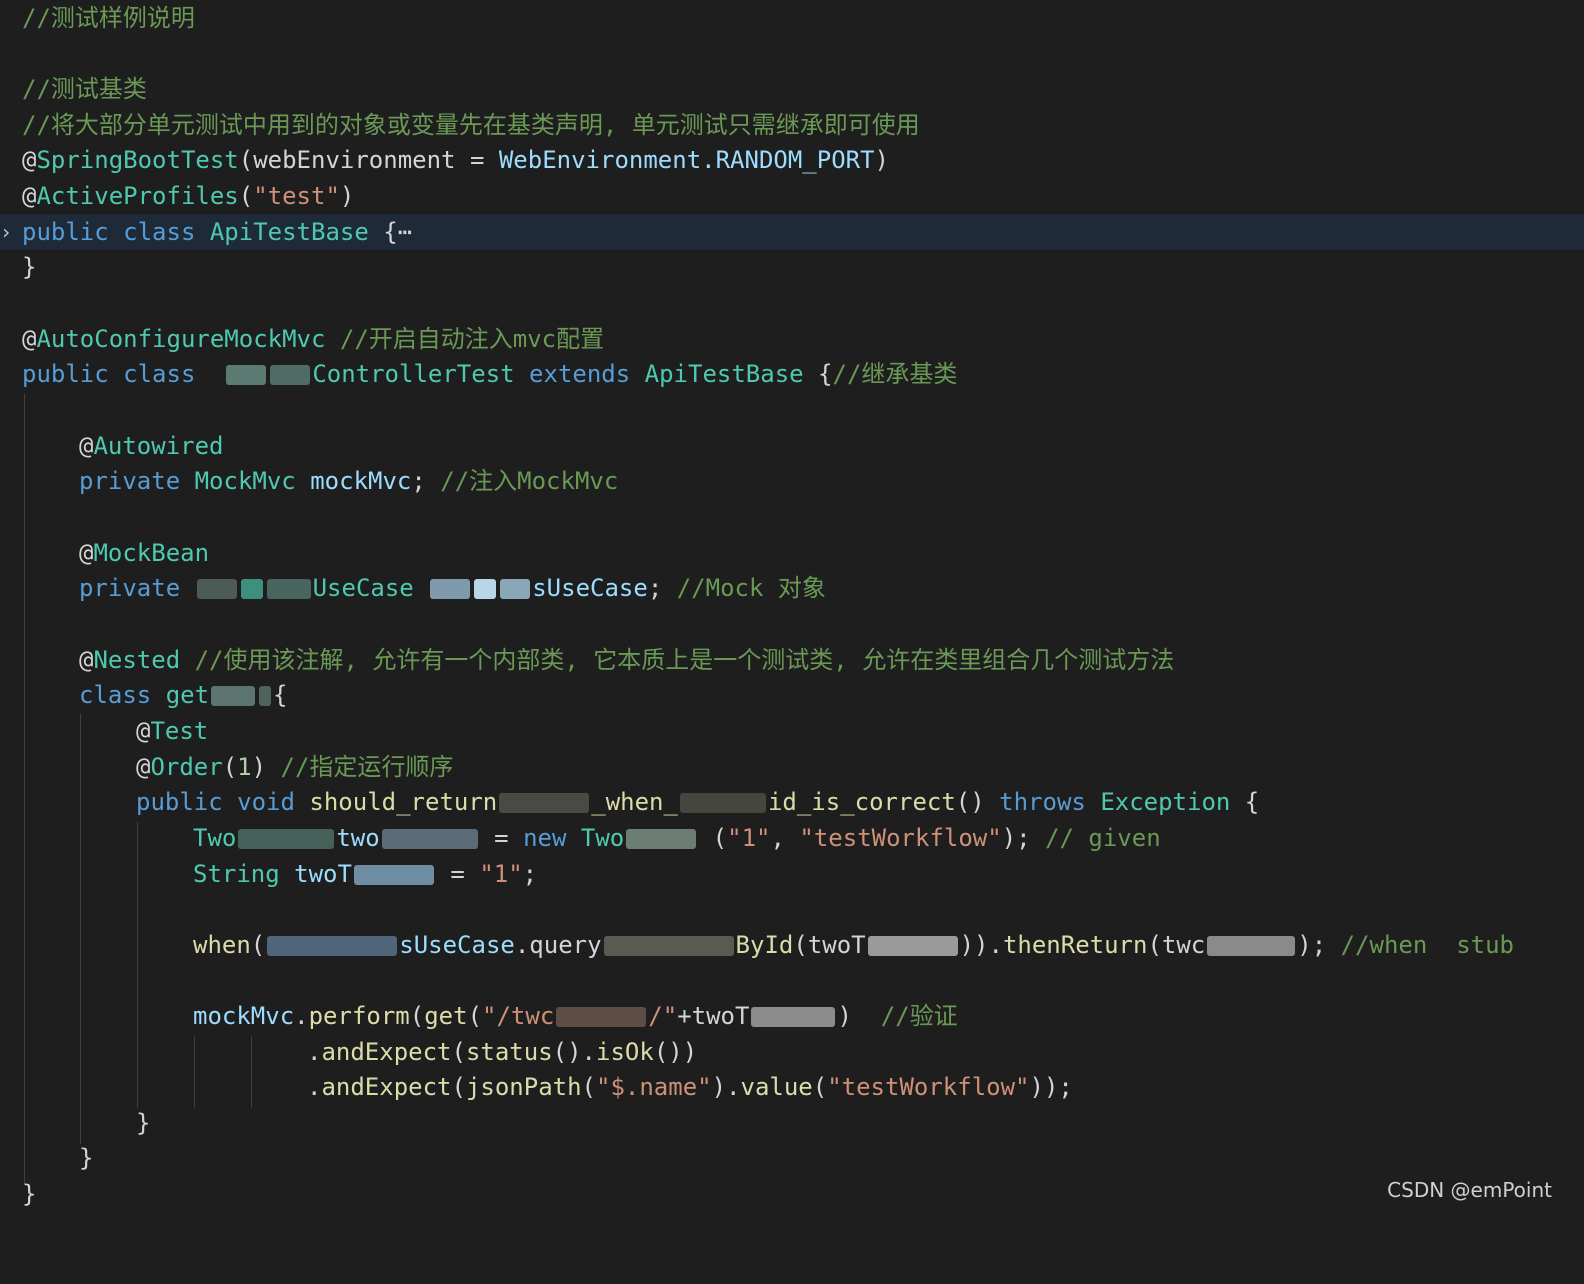  Describe the element at coordinates (792, 89) in the screenshot. I see `code-line: //测试基类` at that location.